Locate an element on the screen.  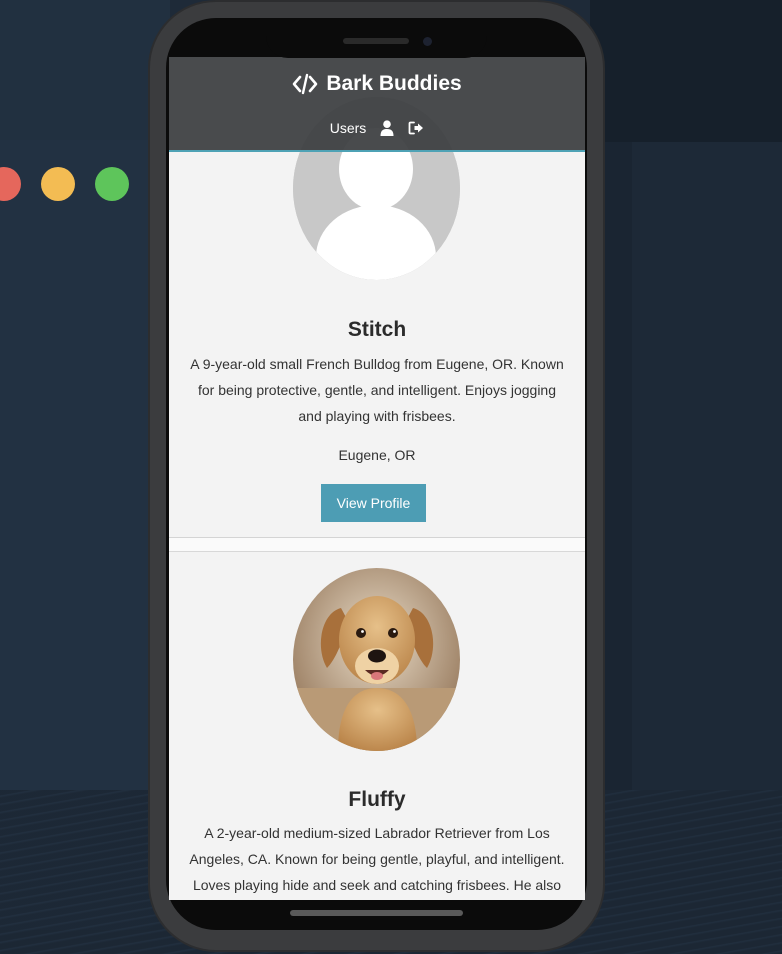
minimize-dot is located at coordinates (58, 184).